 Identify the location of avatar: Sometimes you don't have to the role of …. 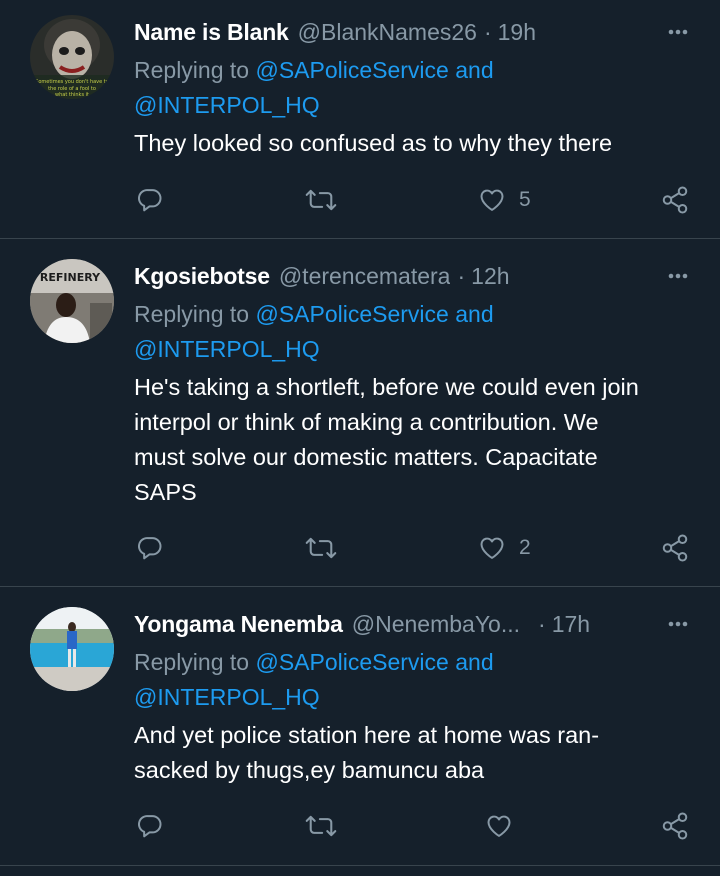
(72, 57).